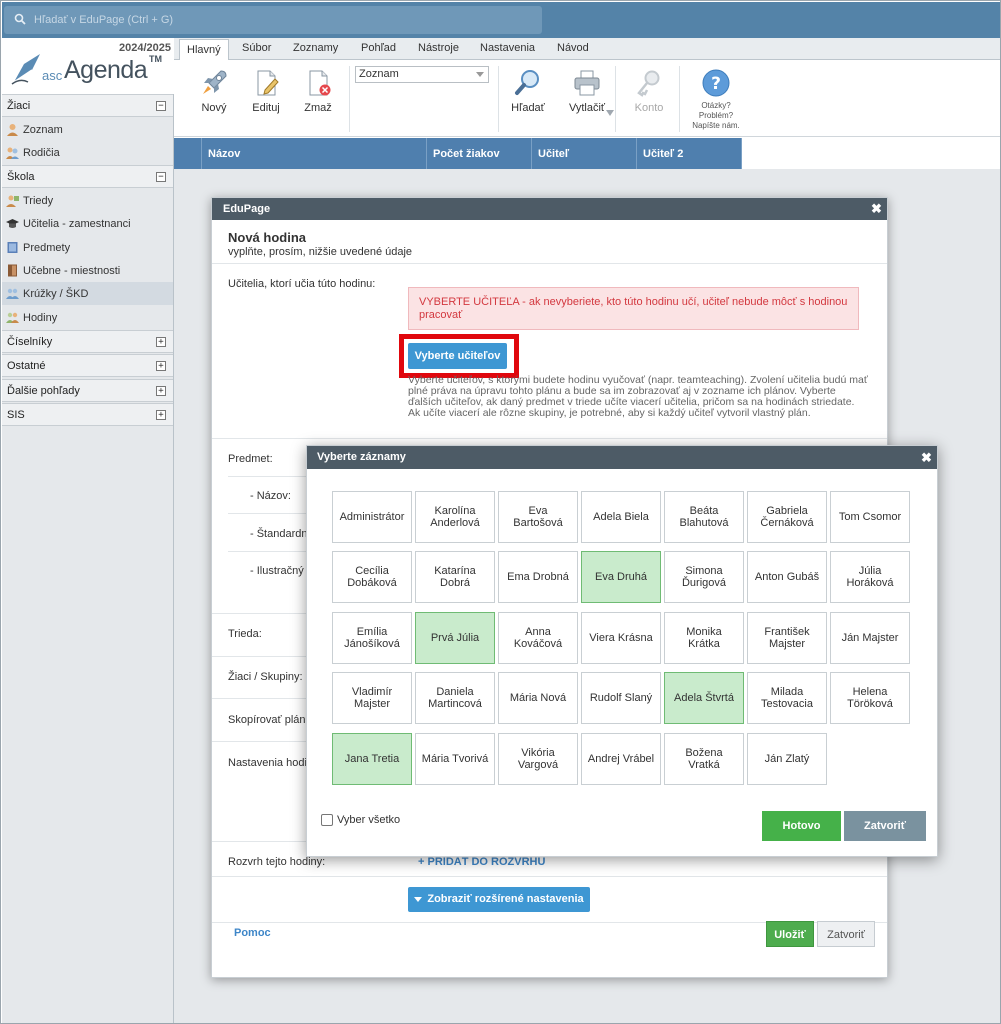  What do you see at coordinates (716, 99) in the screenshot?
I see `help-contact-button: ? Otázky? Problém? Napíšte nám.` at bounding box center [716, 99].